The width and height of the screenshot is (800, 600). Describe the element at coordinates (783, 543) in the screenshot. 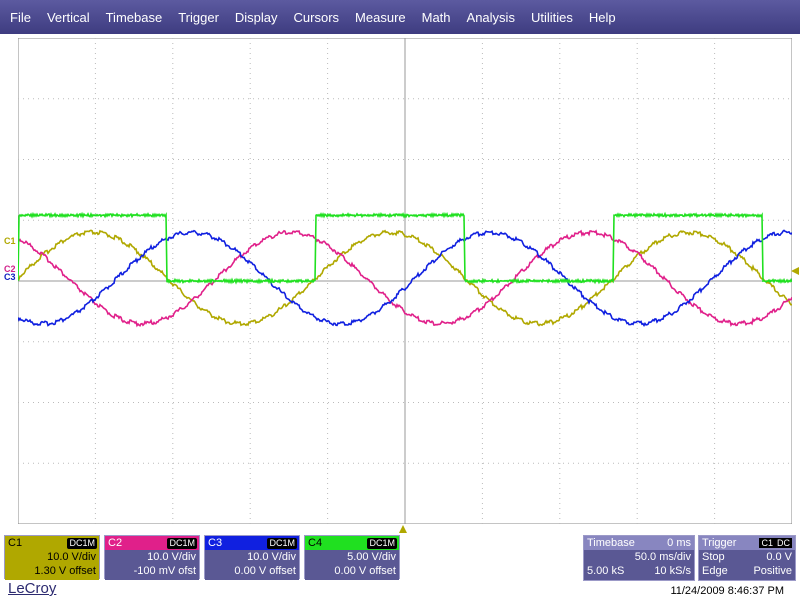

I see `trigger-coupling-badge: DC` at that location.